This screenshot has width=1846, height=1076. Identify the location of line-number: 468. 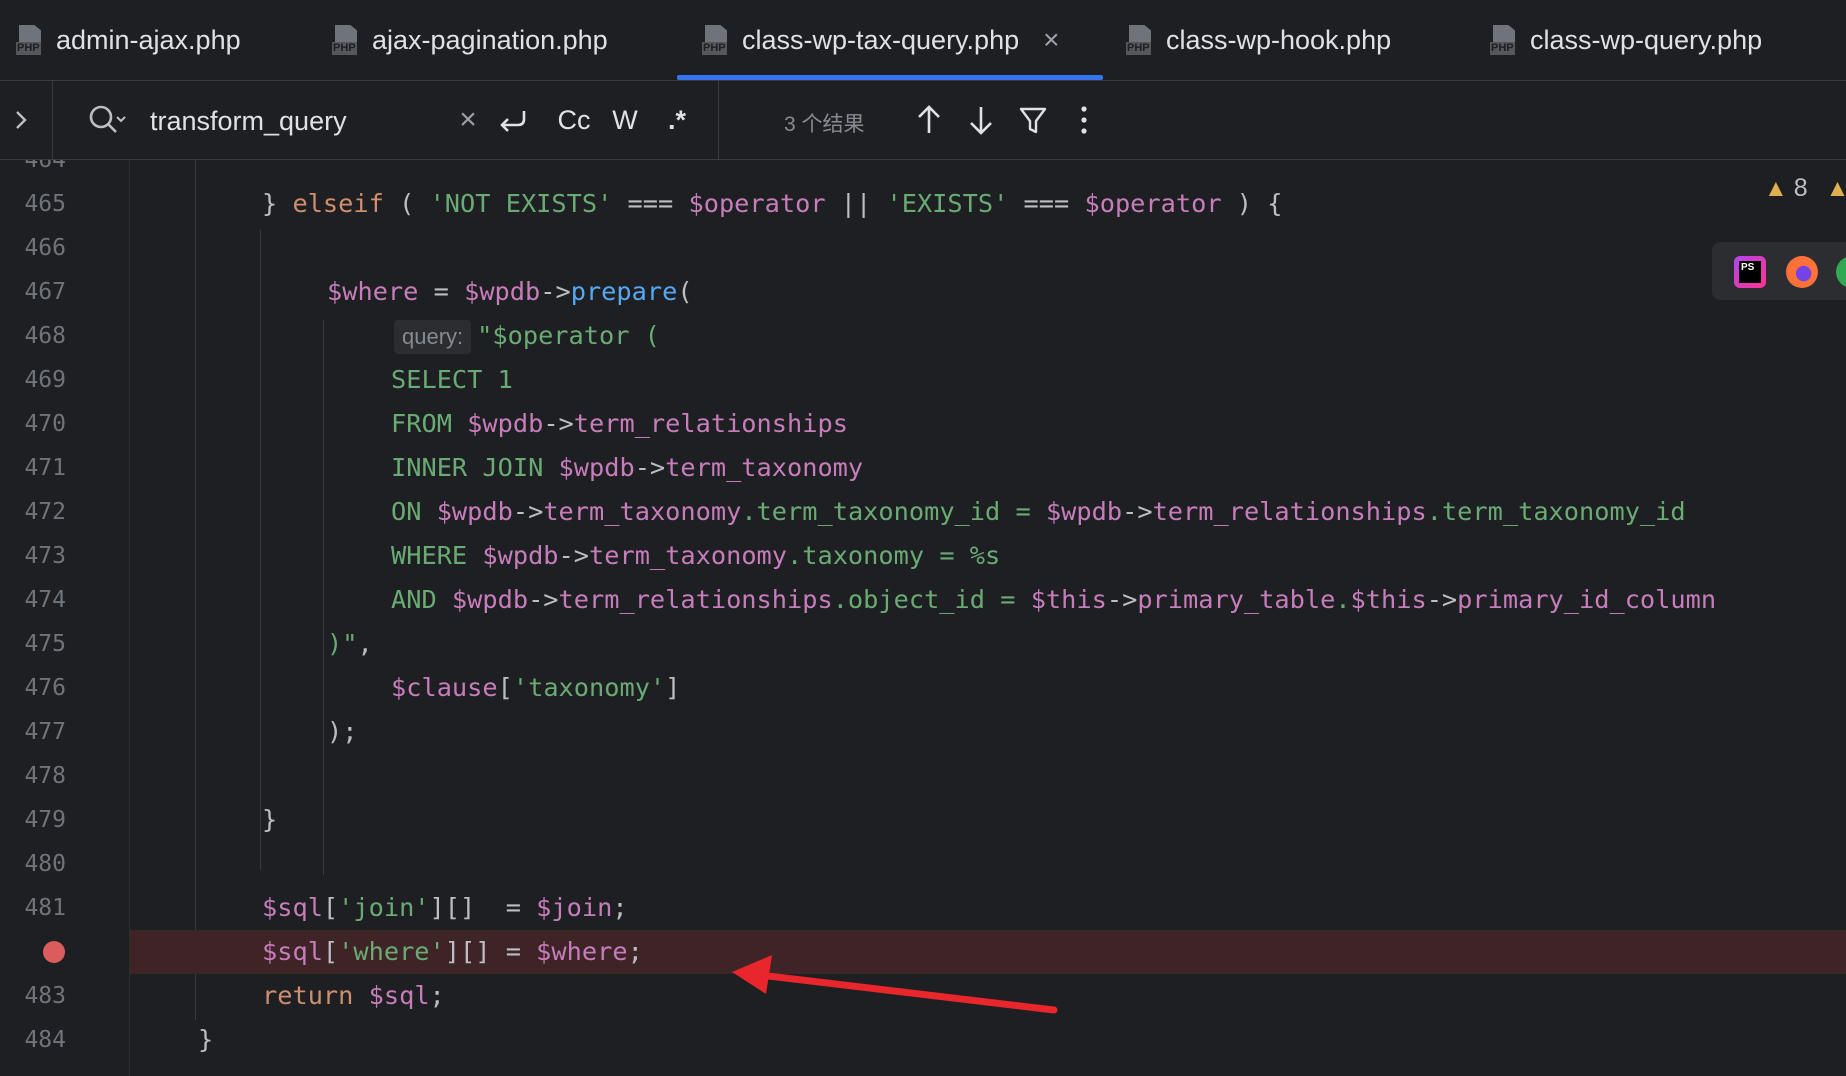
(45, 336).